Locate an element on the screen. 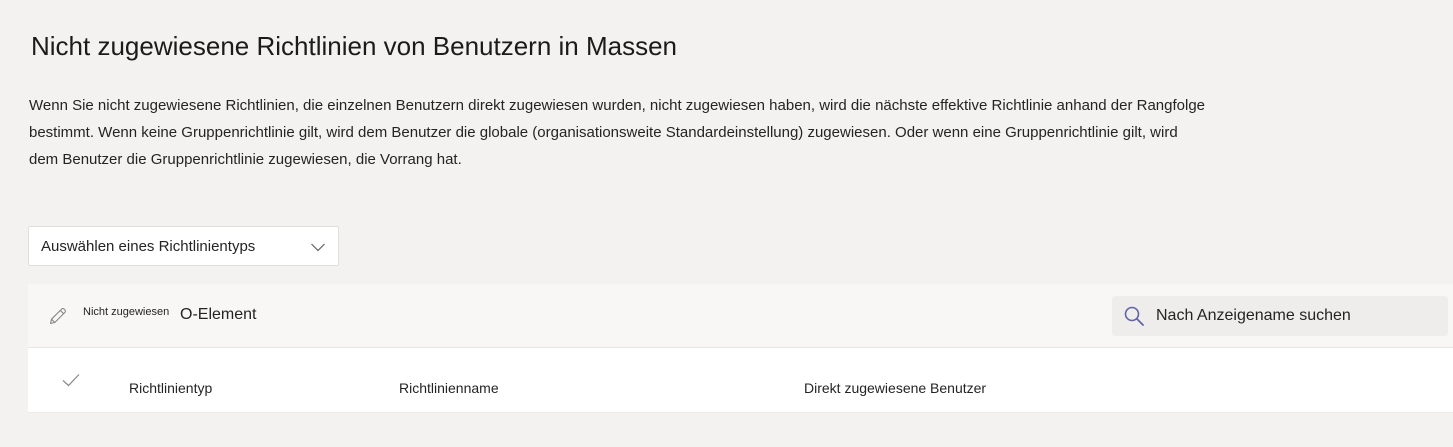  policy-type-dropdown: Auswählen eines Richtlinientyps is located at coordinates (183, 246).